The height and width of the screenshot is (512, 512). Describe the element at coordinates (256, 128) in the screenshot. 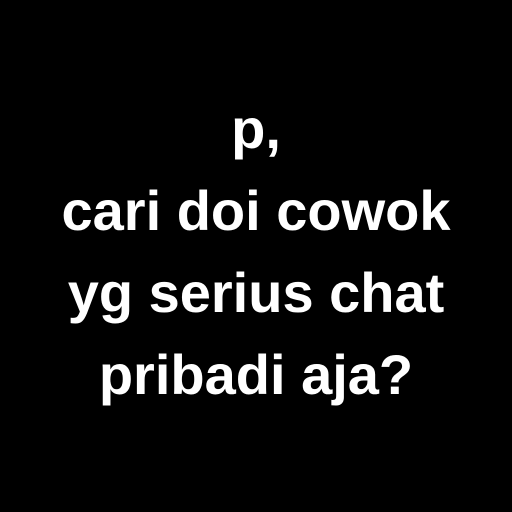

I see `caption-line-1: p,` at that location.